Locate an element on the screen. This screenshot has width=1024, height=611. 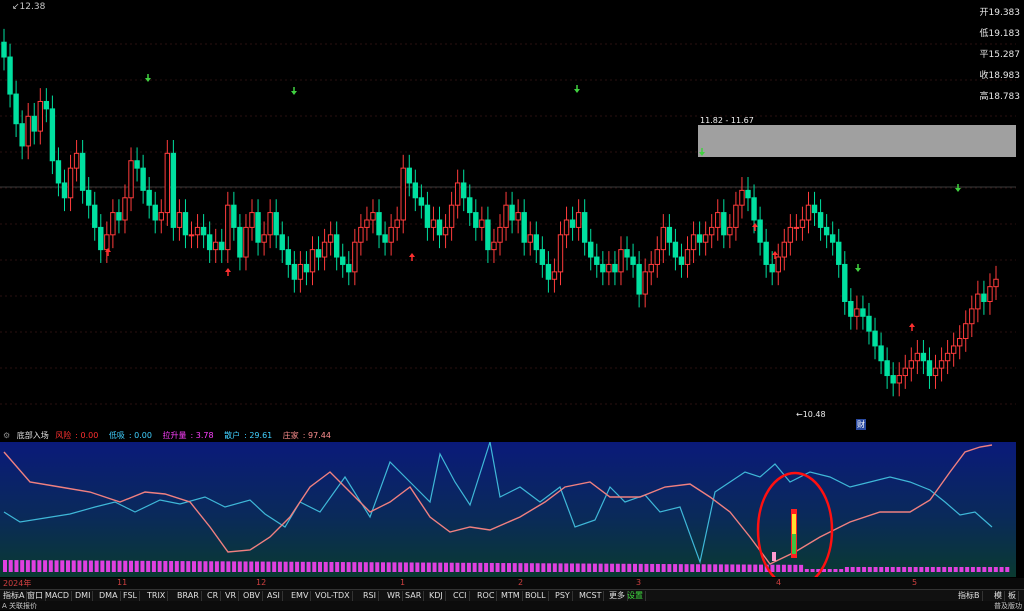
low-price-label: 低19.183 is located at coordinates (999, 34).